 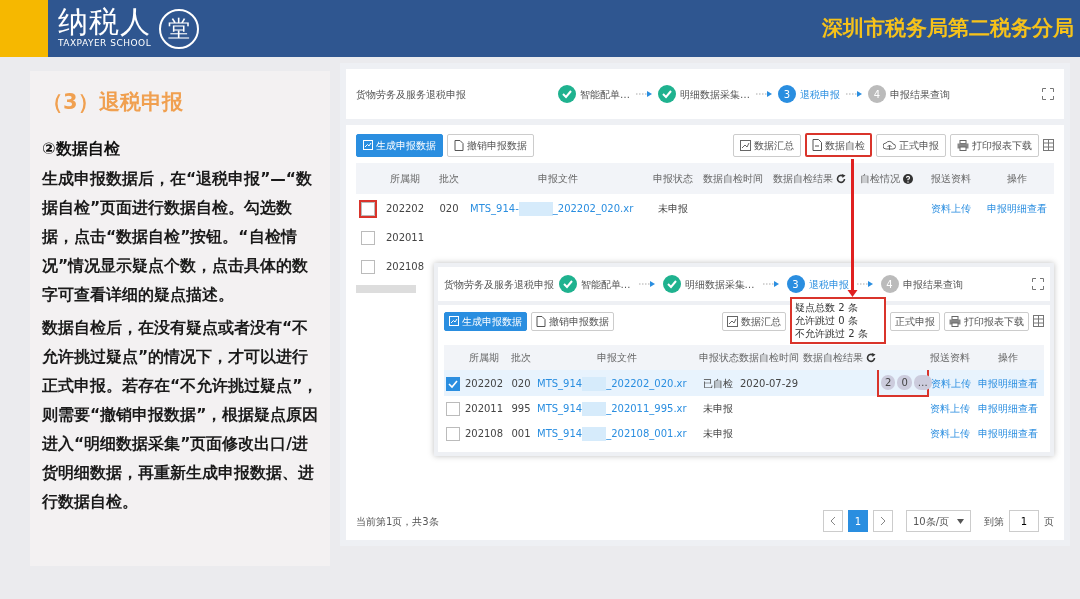 I want to click on goto-label: 到第, so click(x=994, y=521).